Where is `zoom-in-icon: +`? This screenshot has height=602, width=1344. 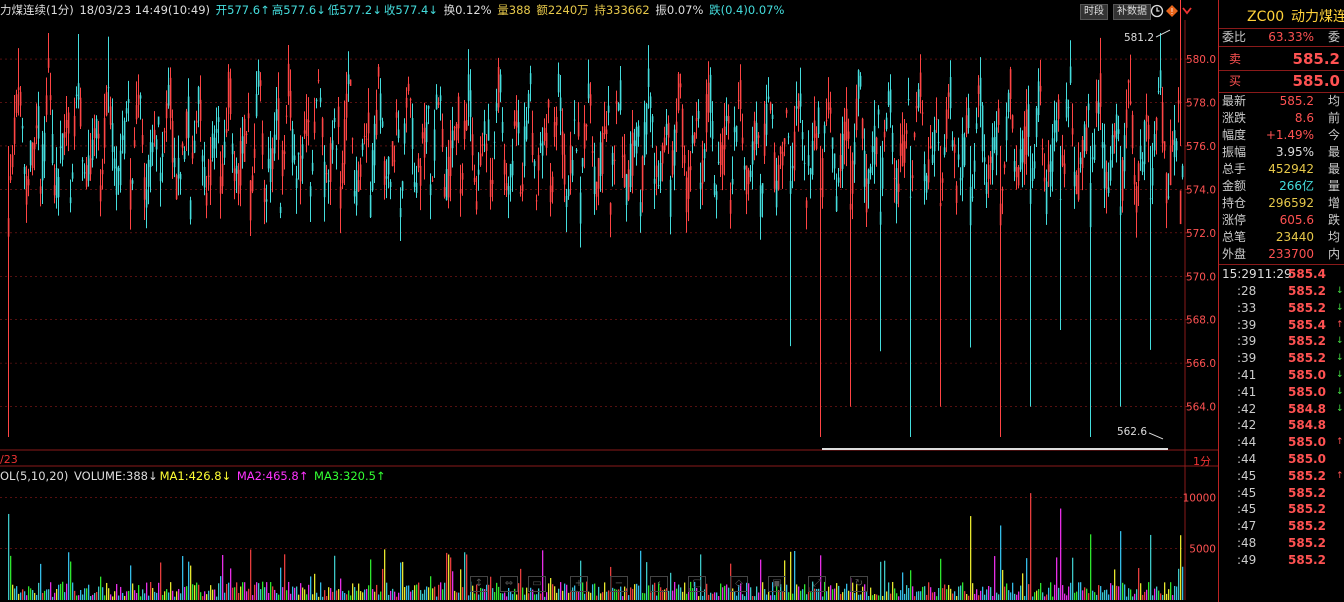 zoom-in-icon: + is located at coordinates (579, 584).